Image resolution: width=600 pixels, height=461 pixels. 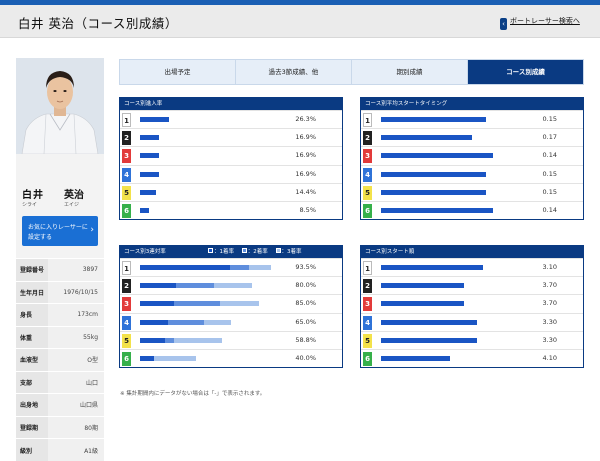 What do you see at coordinates (231, 210) in the screenshot?
I see `entry-row: 6 8.5%` at bounding box center [231, 210].